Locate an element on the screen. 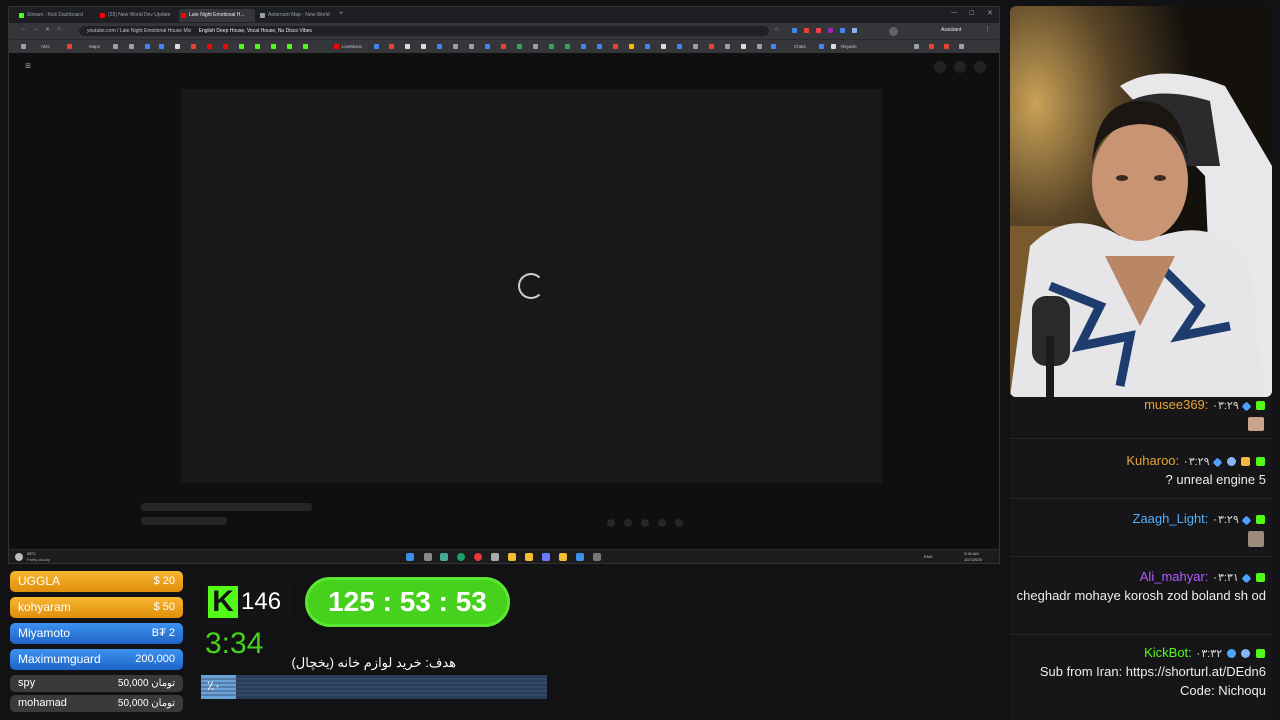 This screenshot has width=1280, height=720. tray-time: 3:34 AM is located at coordinates (971, 553).